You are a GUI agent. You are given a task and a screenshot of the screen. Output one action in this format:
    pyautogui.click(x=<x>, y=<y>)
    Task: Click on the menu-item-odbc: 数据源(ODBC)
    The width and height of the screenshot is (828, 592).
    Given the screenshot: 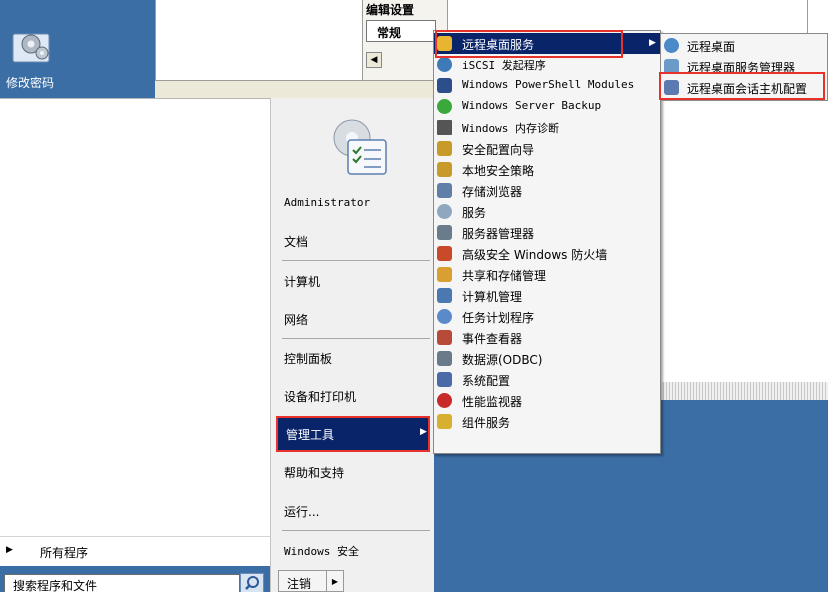 What is the action you would take?
    pyautogui.click(x=547, y=358)
    